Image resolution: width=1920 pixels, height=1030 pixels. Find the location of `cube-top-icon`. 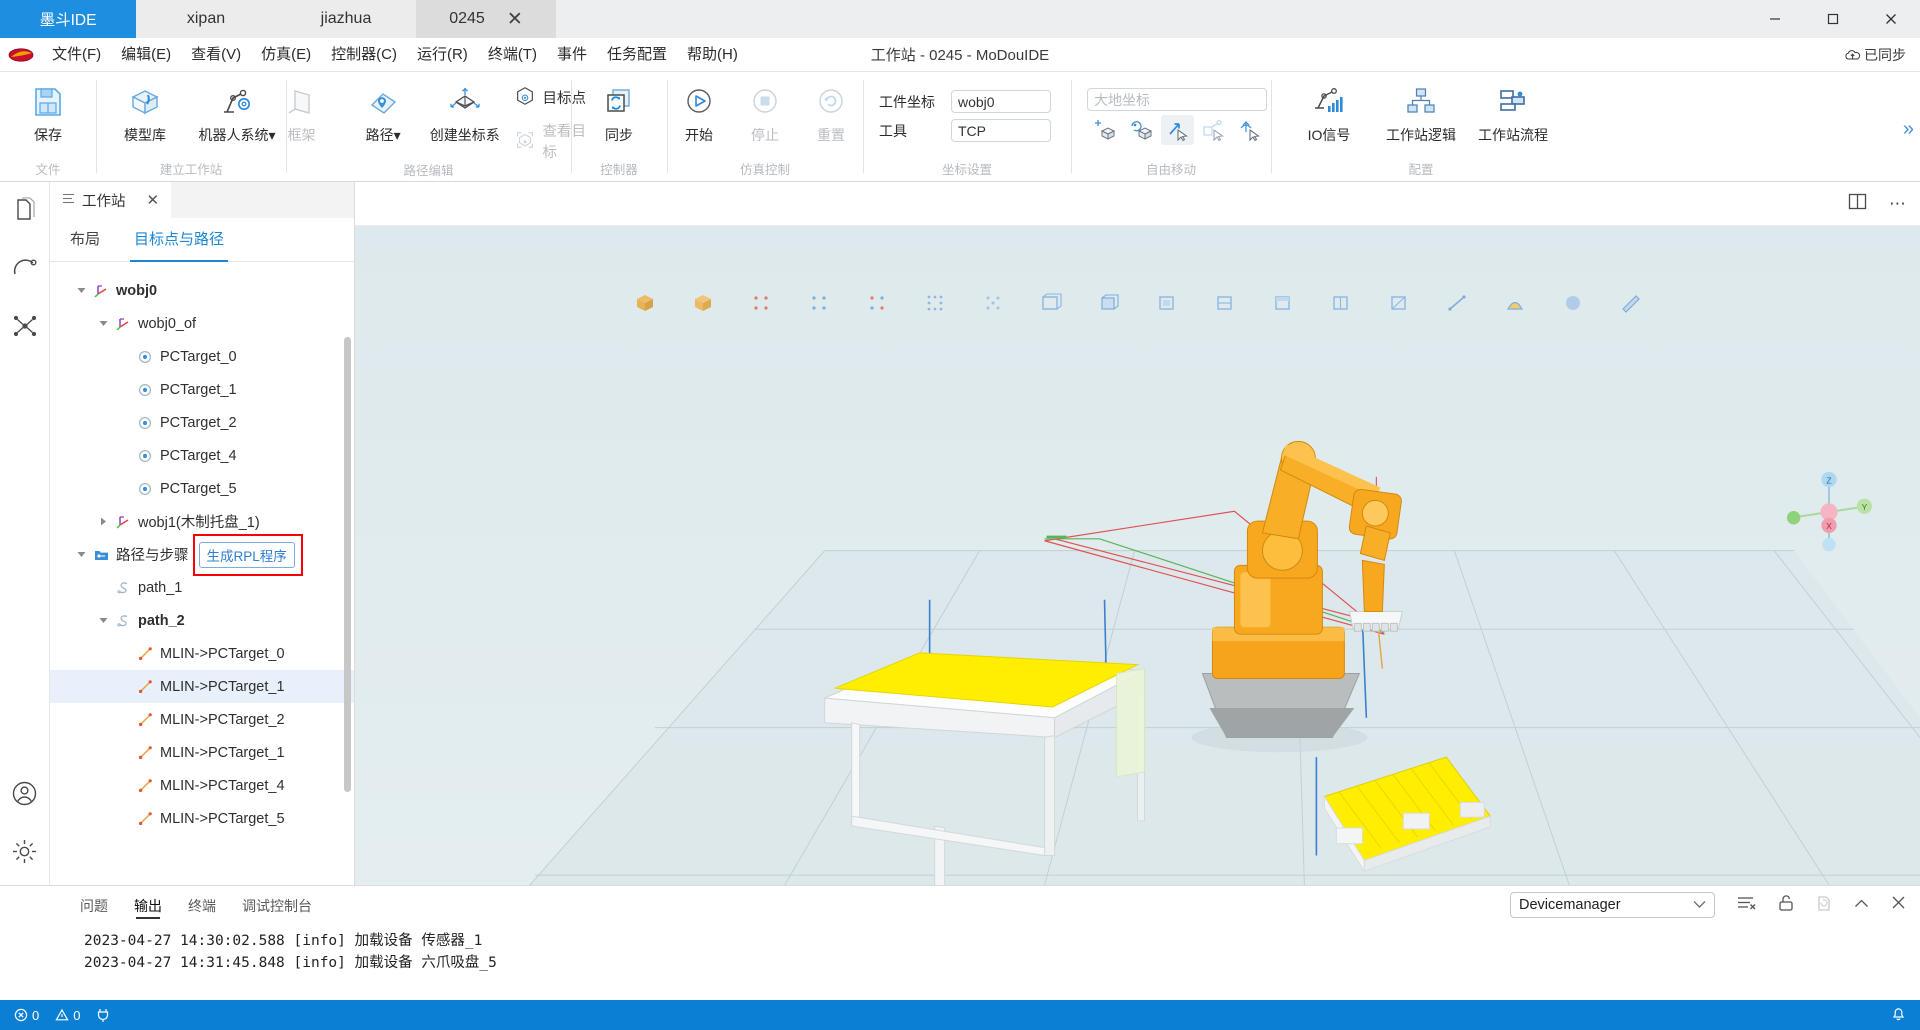

cube-top-icon is located at coordinates (1283, 303).